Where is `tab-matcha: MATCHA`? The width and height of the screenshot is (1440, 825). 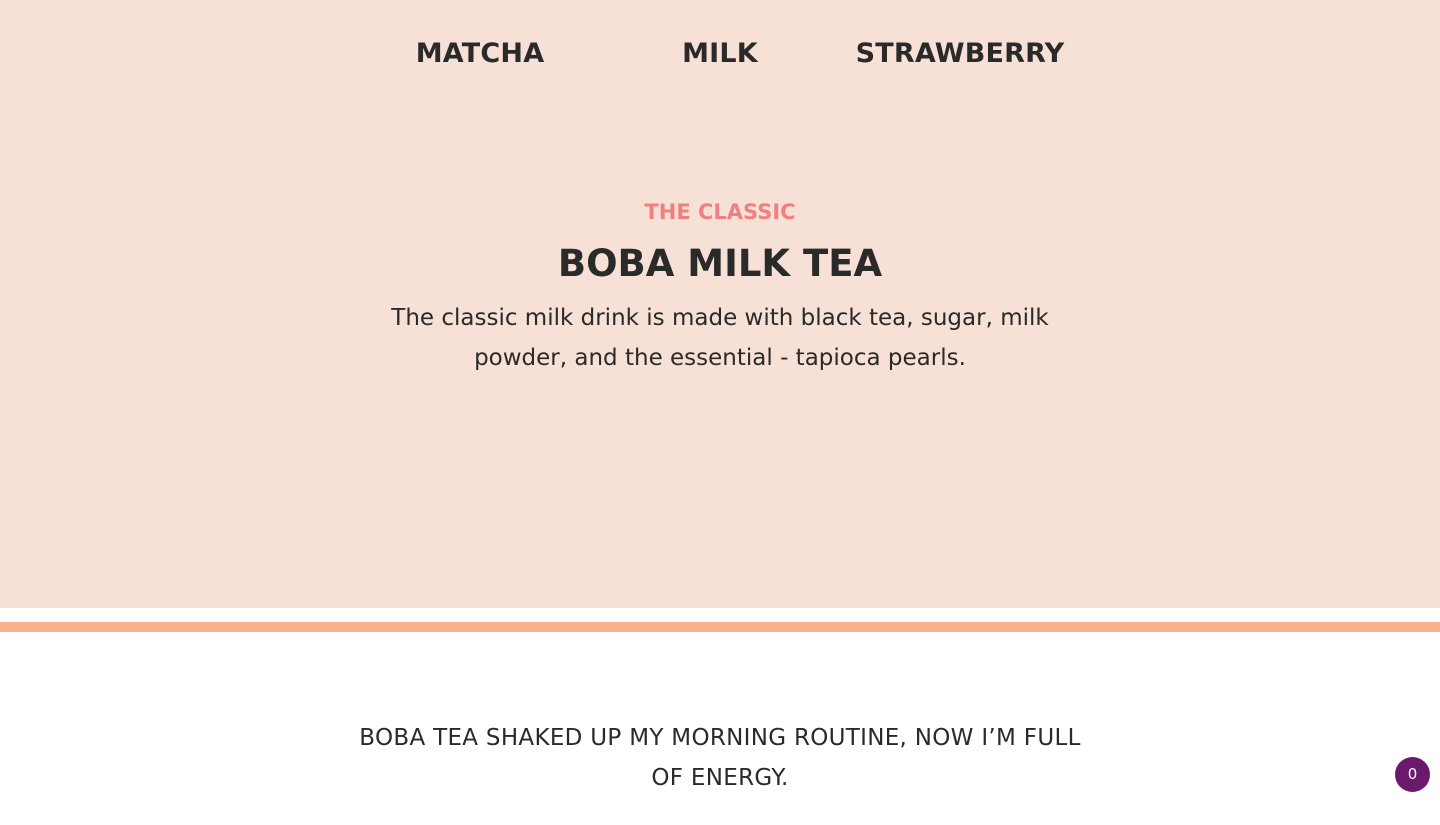
tab-matcha: MATCHA is located at coordinates (480, 53).